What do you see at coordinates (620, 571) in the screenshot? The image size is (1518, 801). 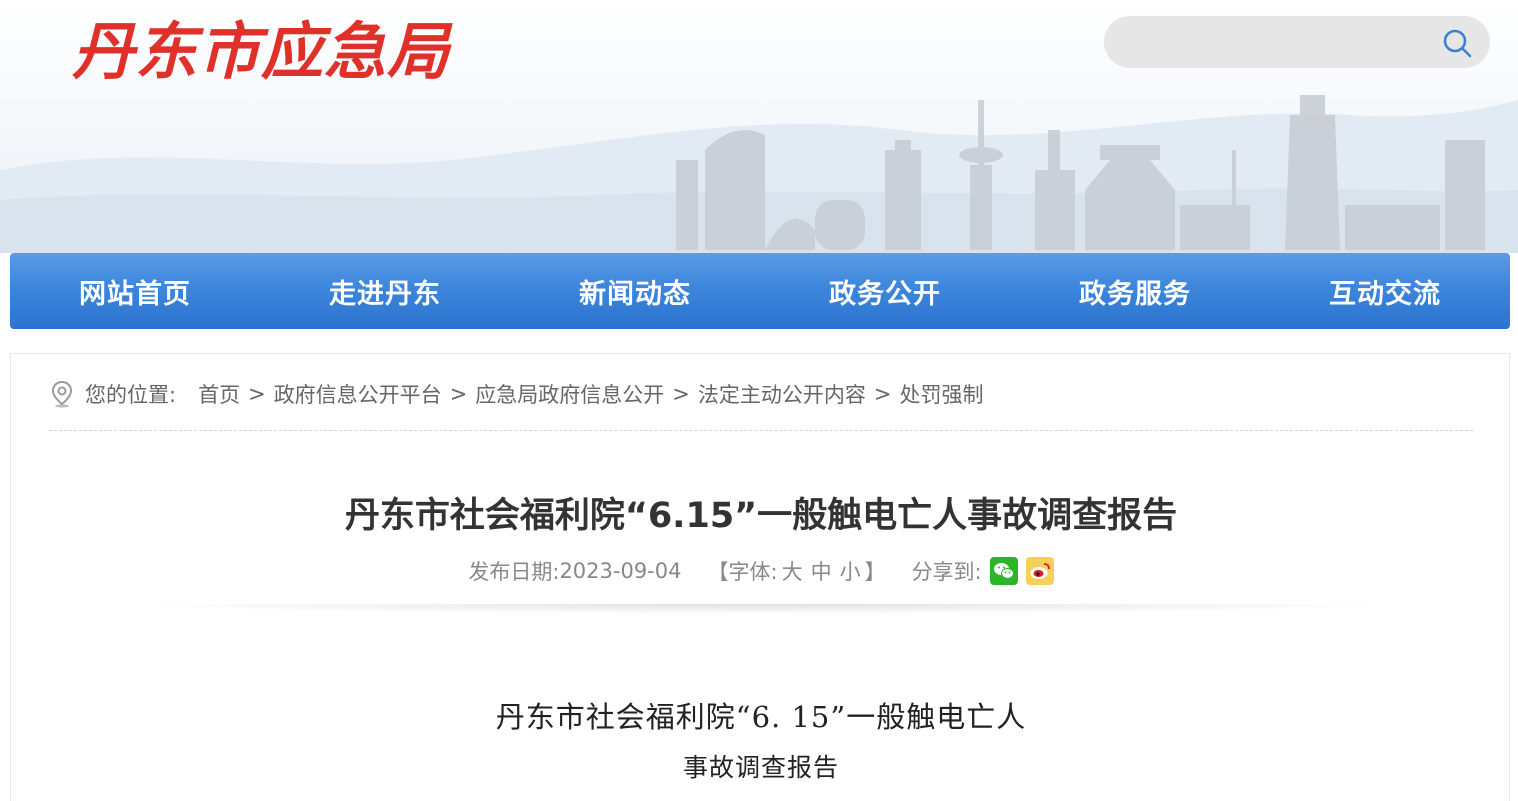 I see `publish-date: 2023-09-04` at bounding box center [620, 571].